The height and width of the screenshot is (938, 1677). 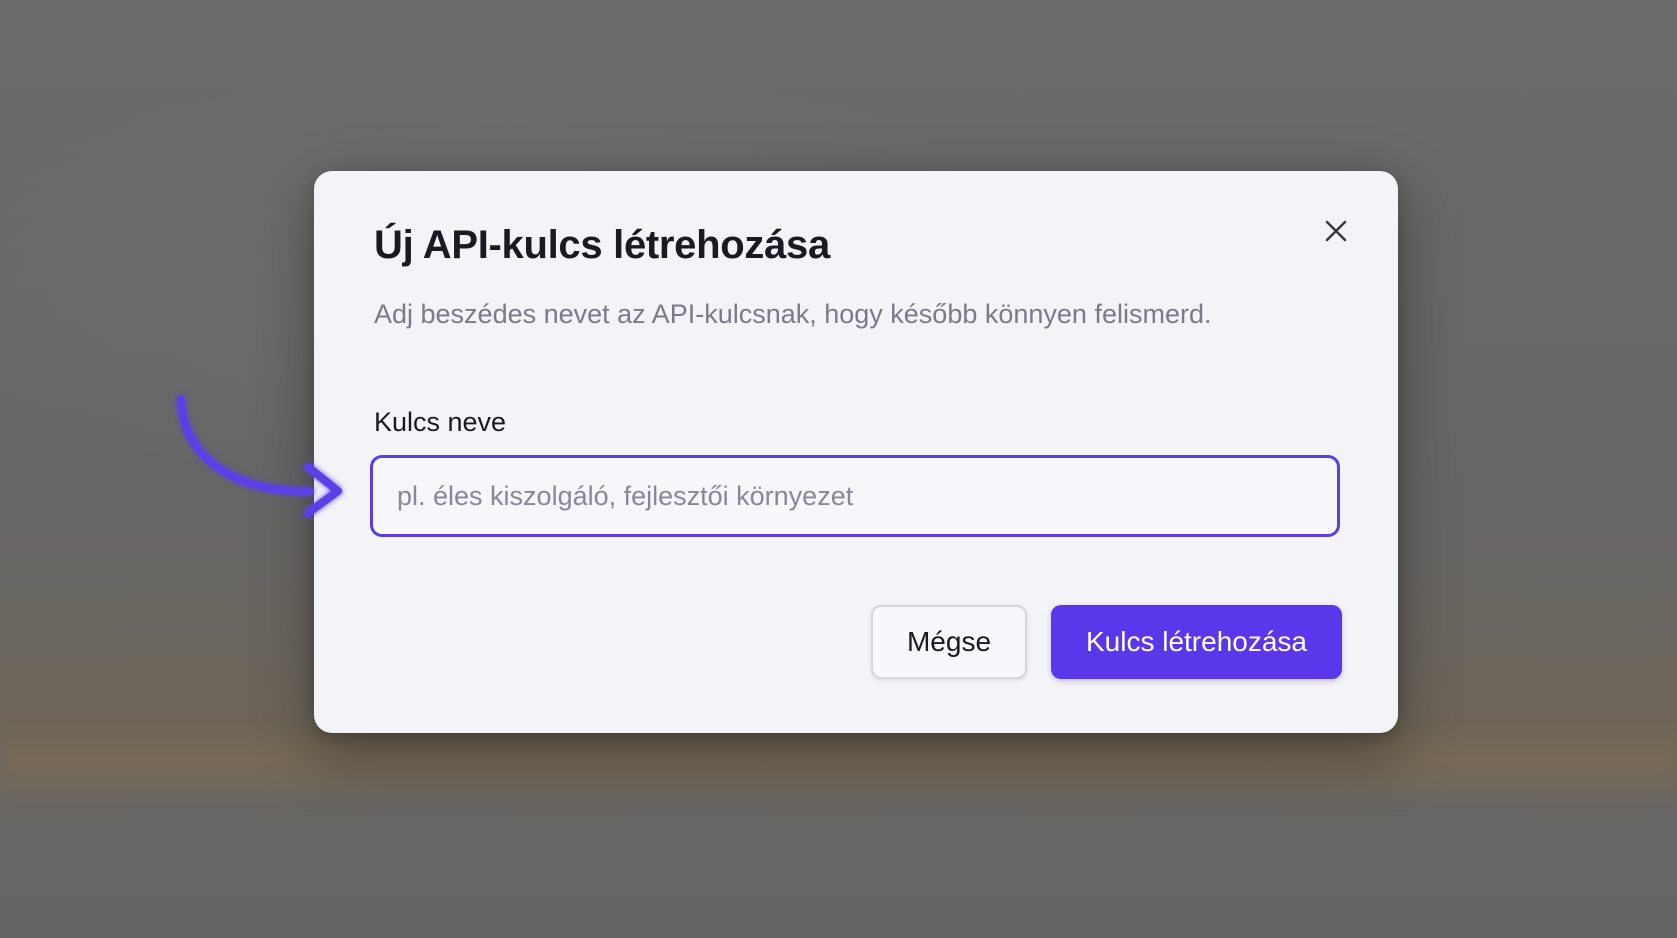 I want to click on close-button, so click(x=1336, y=231).